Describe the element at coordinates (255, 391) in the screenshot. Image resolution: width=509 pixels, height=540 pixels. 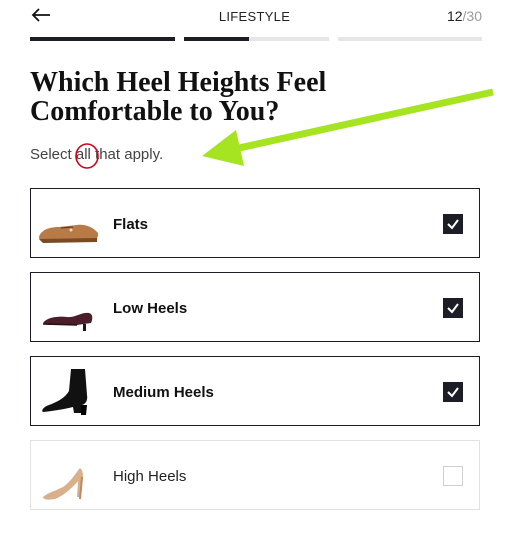
I see `option-medium-heels: Medium Heels` at that location.